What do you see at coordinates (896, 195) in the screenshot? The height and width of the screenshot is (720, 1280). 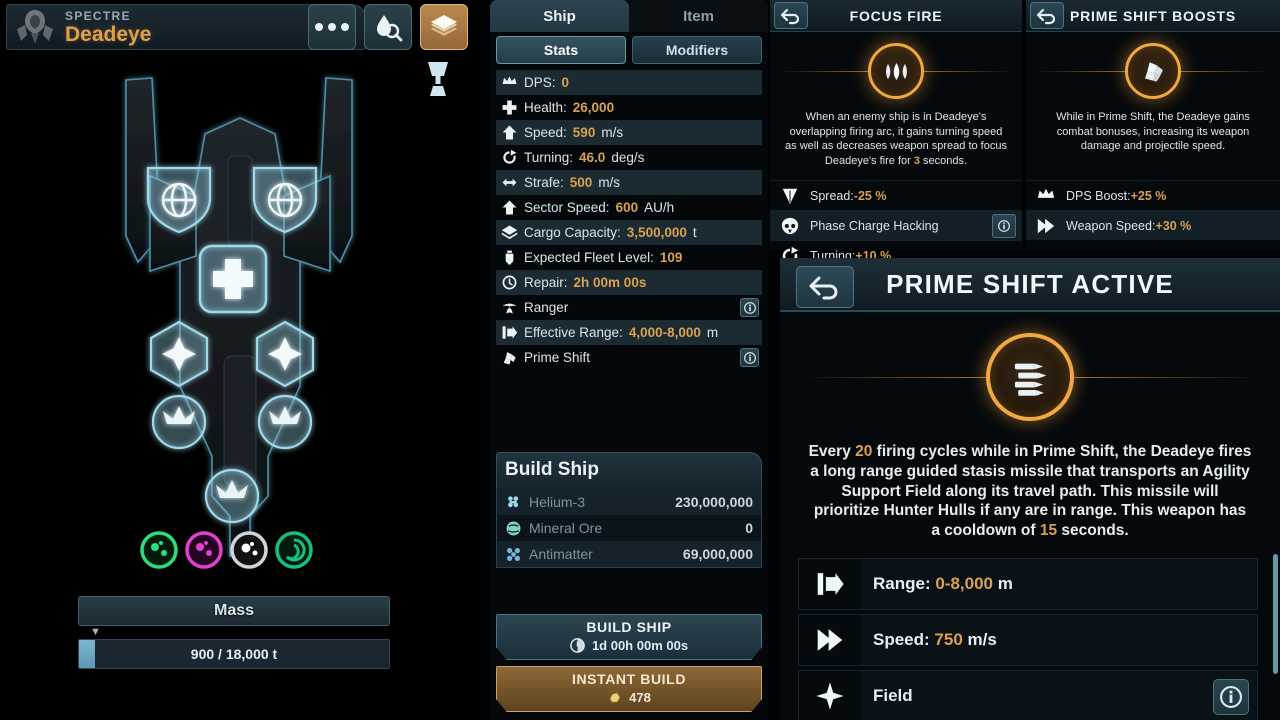 I see `modifier-row: Spread: -25 %` at bounding box center [896, 195].